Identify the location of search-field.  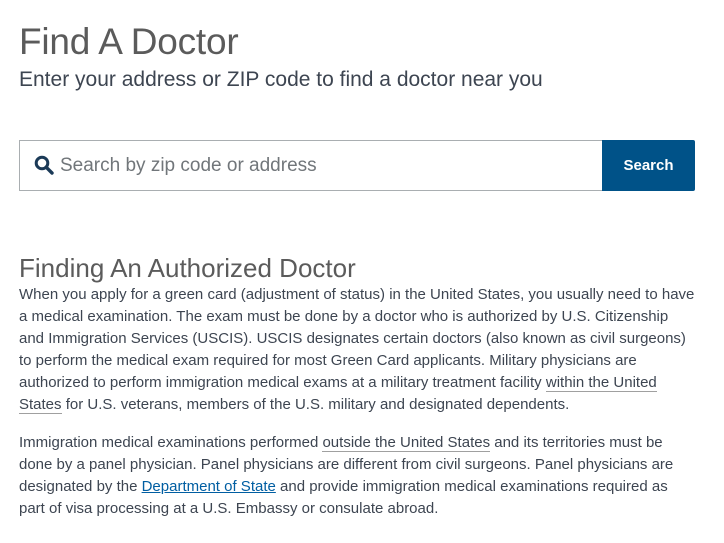
(310, 165).